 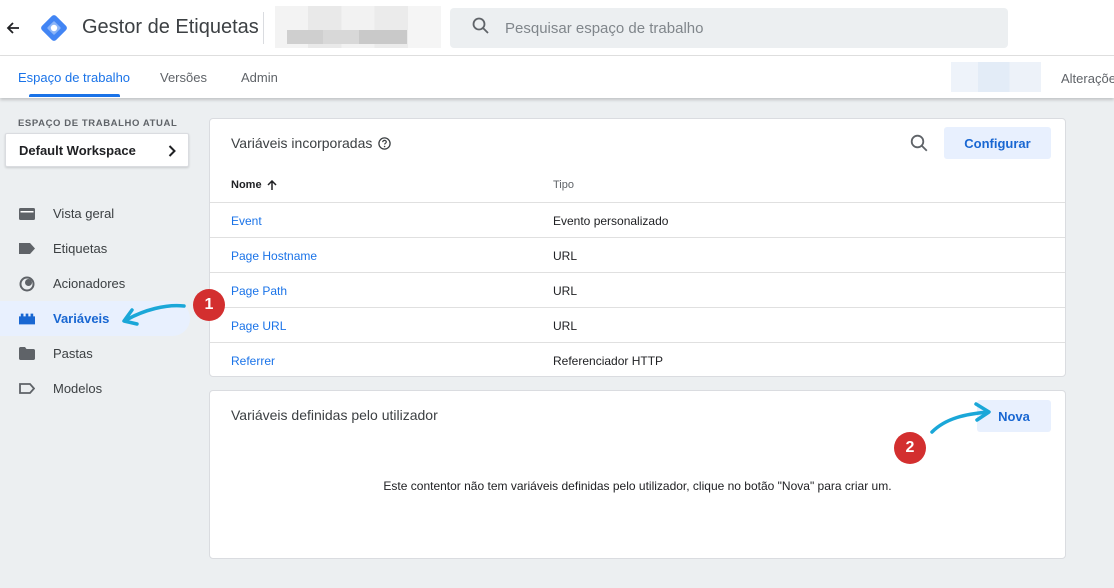 I want to click on builtin-variables-title: Variáveis incorporadas, so click(x=311, y=143).